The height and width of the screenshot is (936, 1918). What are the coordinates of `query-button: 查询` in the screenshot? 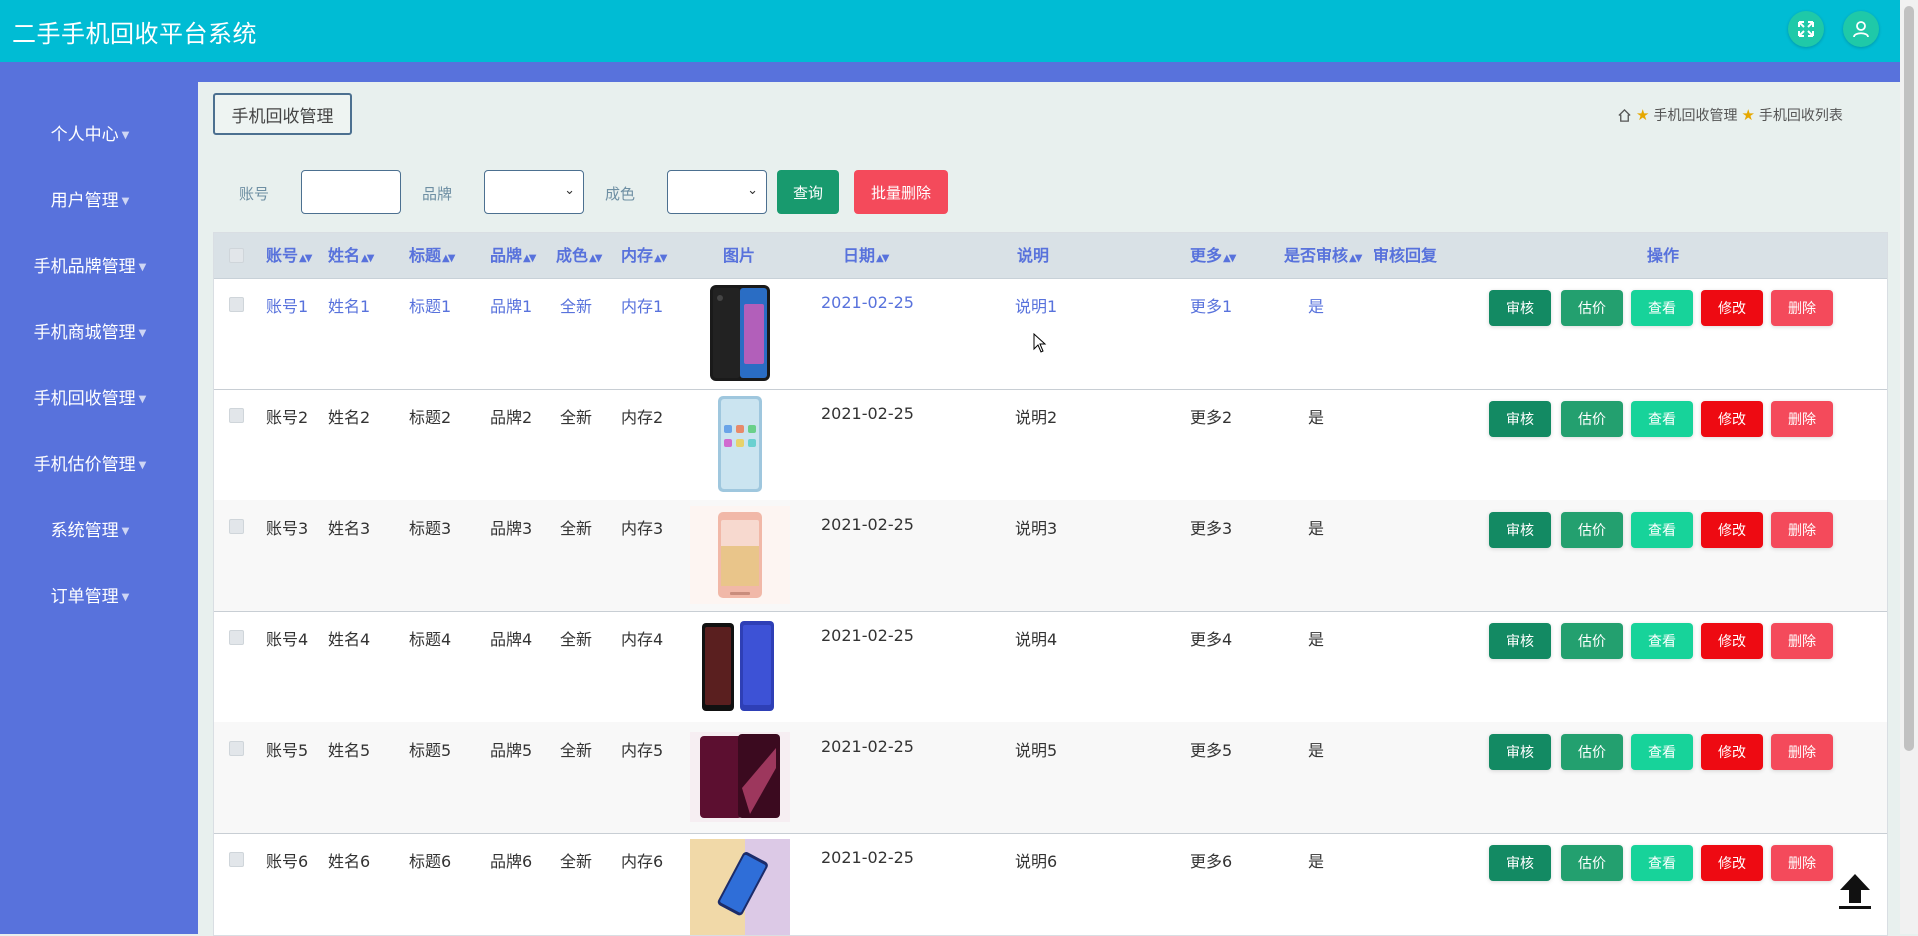 It's located at (808, 192).